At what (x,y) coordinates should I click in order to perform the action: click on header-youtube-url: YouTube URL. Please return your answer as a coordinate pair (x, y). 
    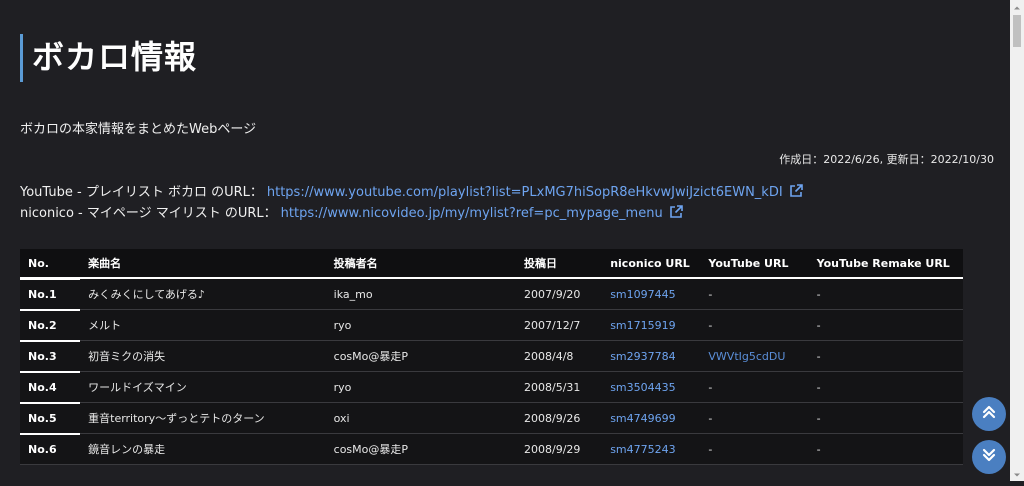
    Looking at the image, I should click on (754, 264).